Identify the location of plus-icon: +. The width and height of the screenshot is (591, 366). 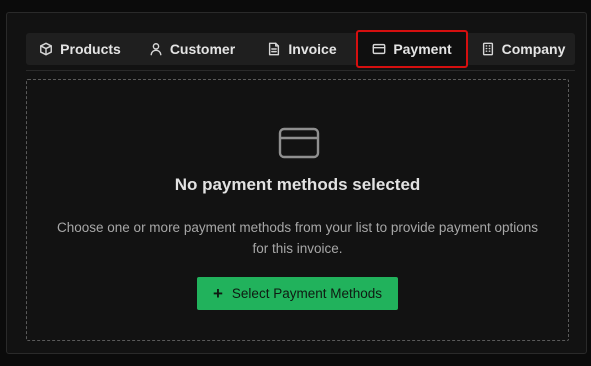
(217, 293).